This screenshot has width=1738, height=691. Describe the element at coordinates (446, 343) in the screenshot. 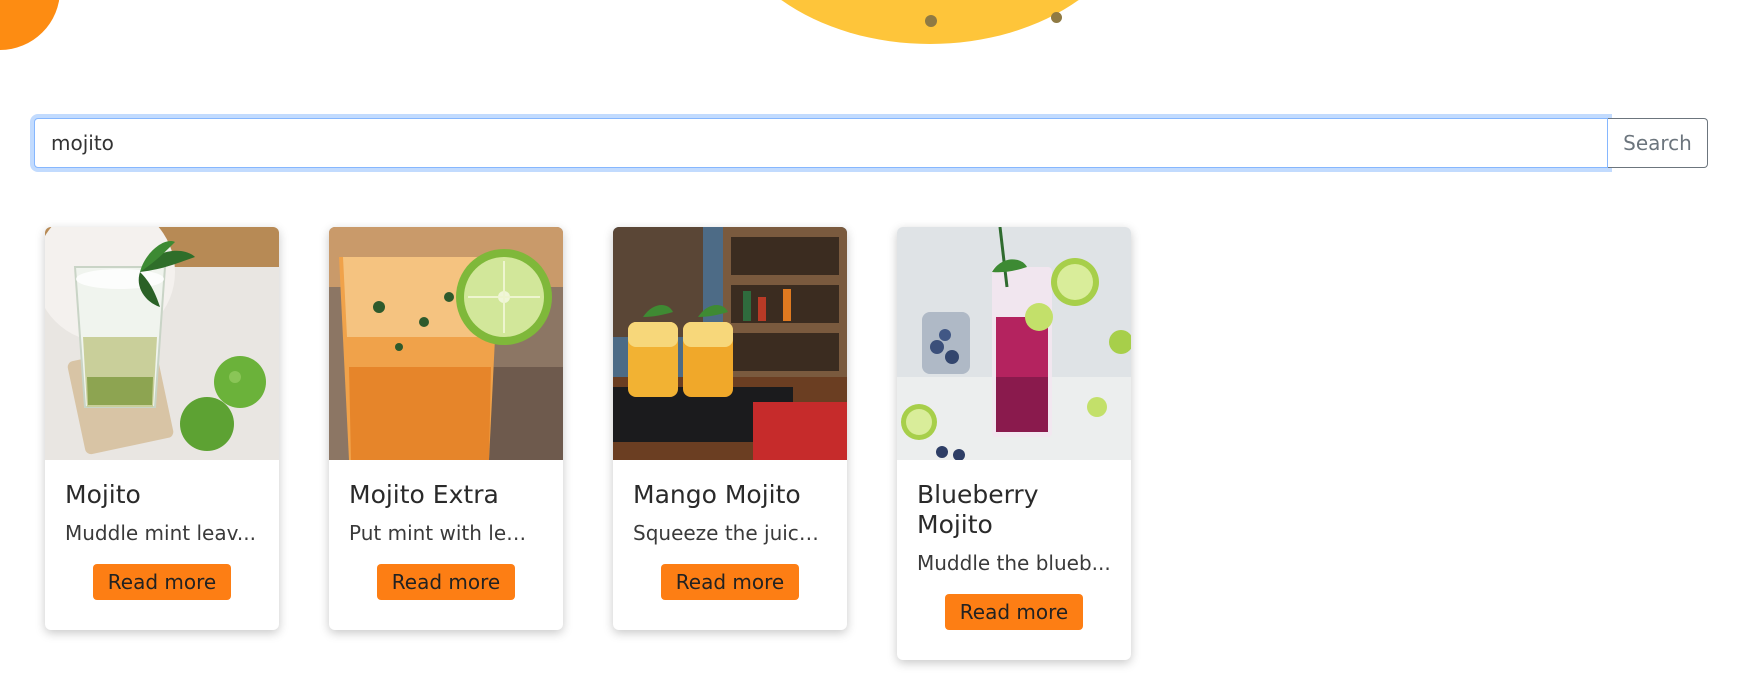

I see `mojito-extra-image` at that location.